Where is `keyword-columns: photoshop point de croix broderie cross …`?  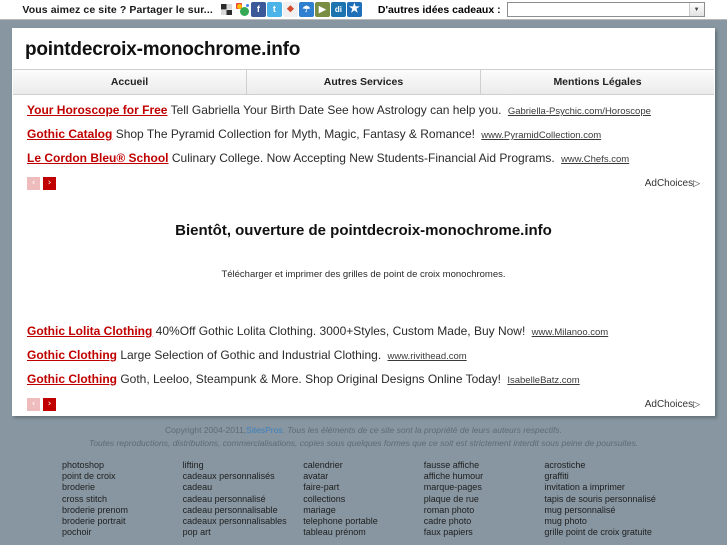
keyword-columns: photoshop point de croix broderie cross … is located at coordinates (363, 496).